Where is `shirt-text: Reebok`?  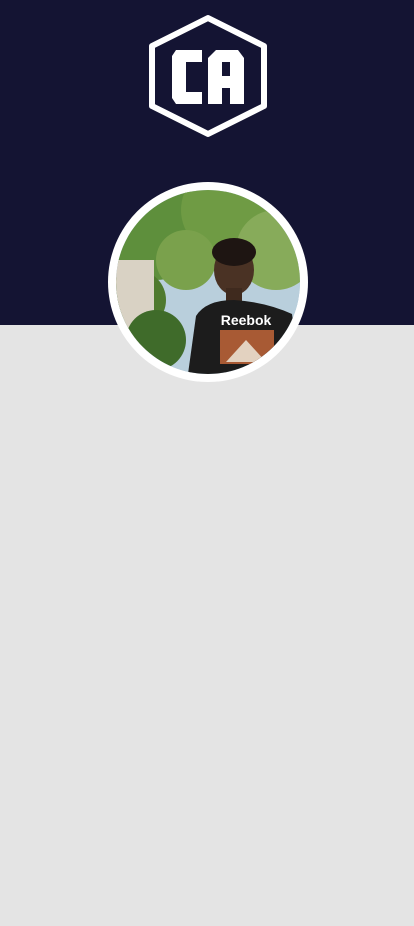 shirt-text: Reebok is located at coordinates (246, 320).